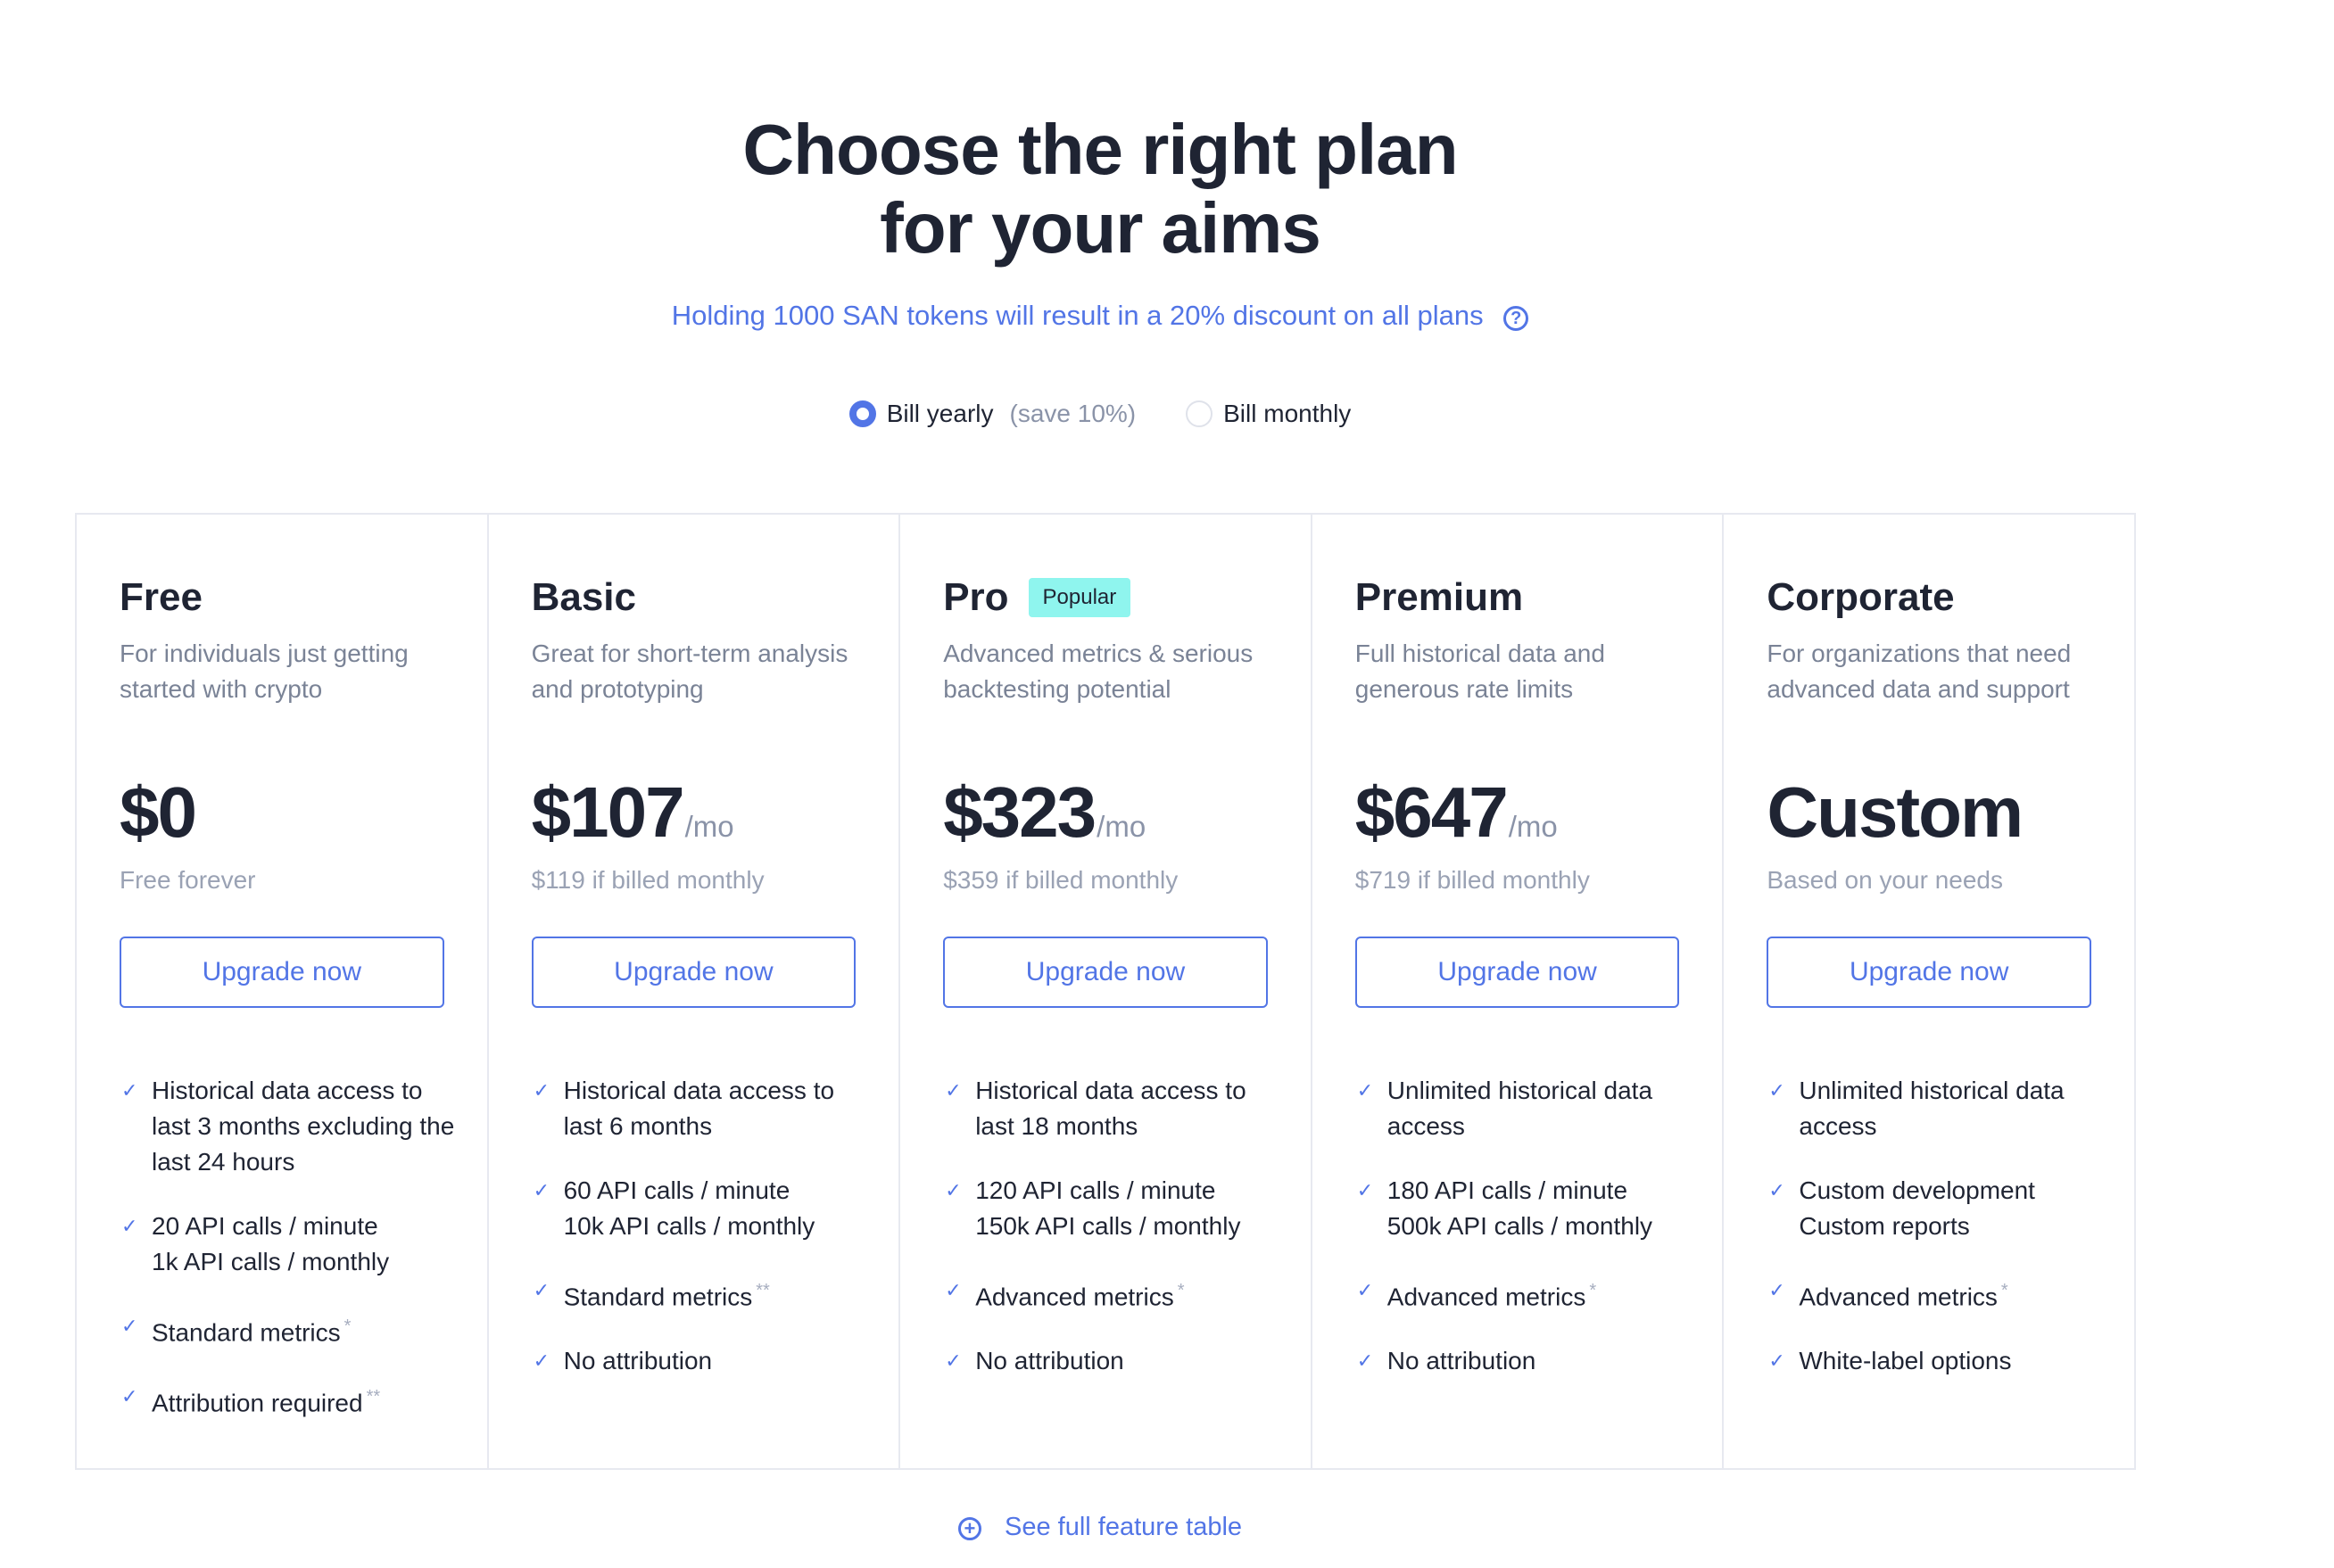  What do you see at coordinates (188, 880) in the screenshot?
I see `price-note: Free forever` at bounding box center [188, 880].